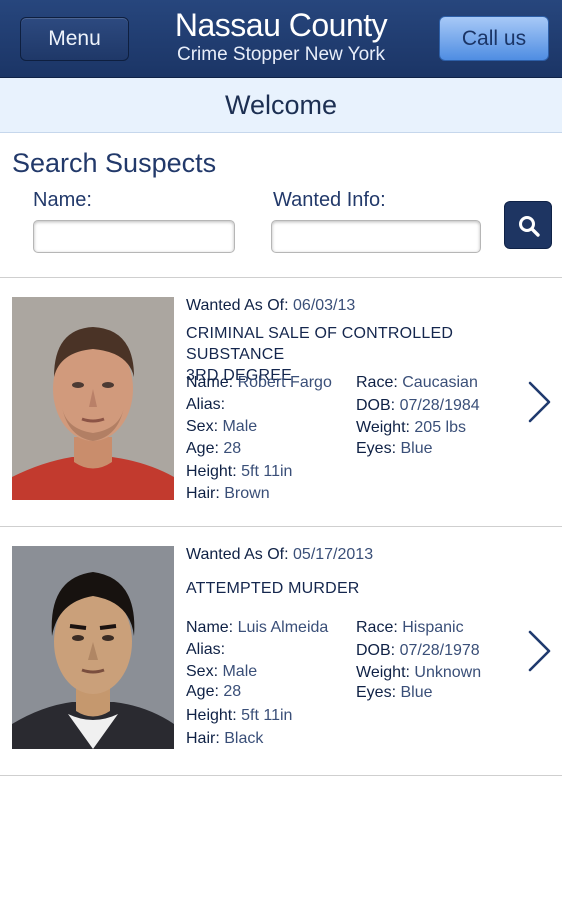  Describe the element at coordinates (439, 405) in the screenshot. I see `suspect-dob: 07/28/1984` at that location.